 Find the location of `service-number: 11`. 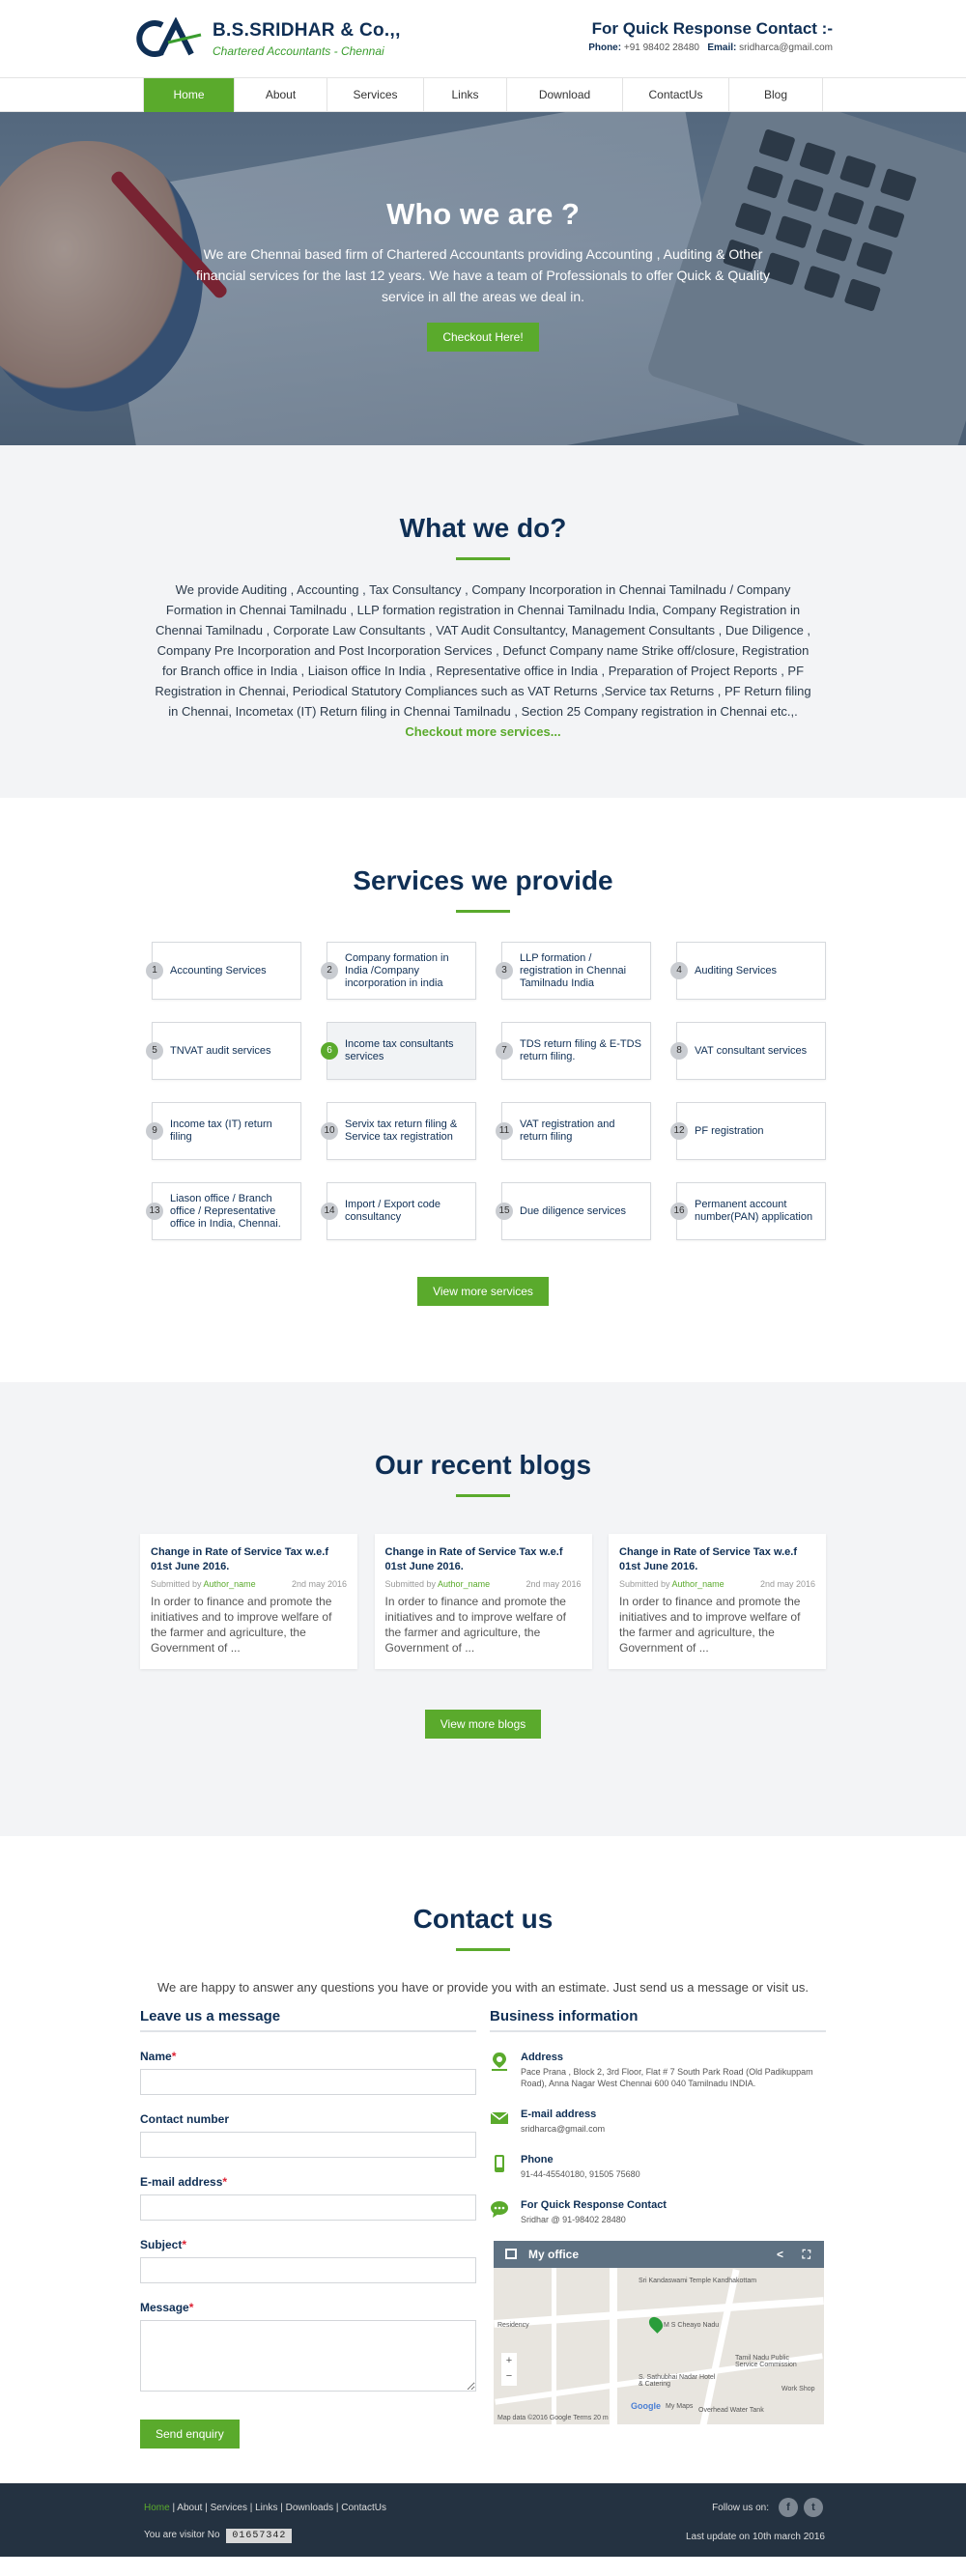

service-number: 11 is located at coordinates (505, 1131).